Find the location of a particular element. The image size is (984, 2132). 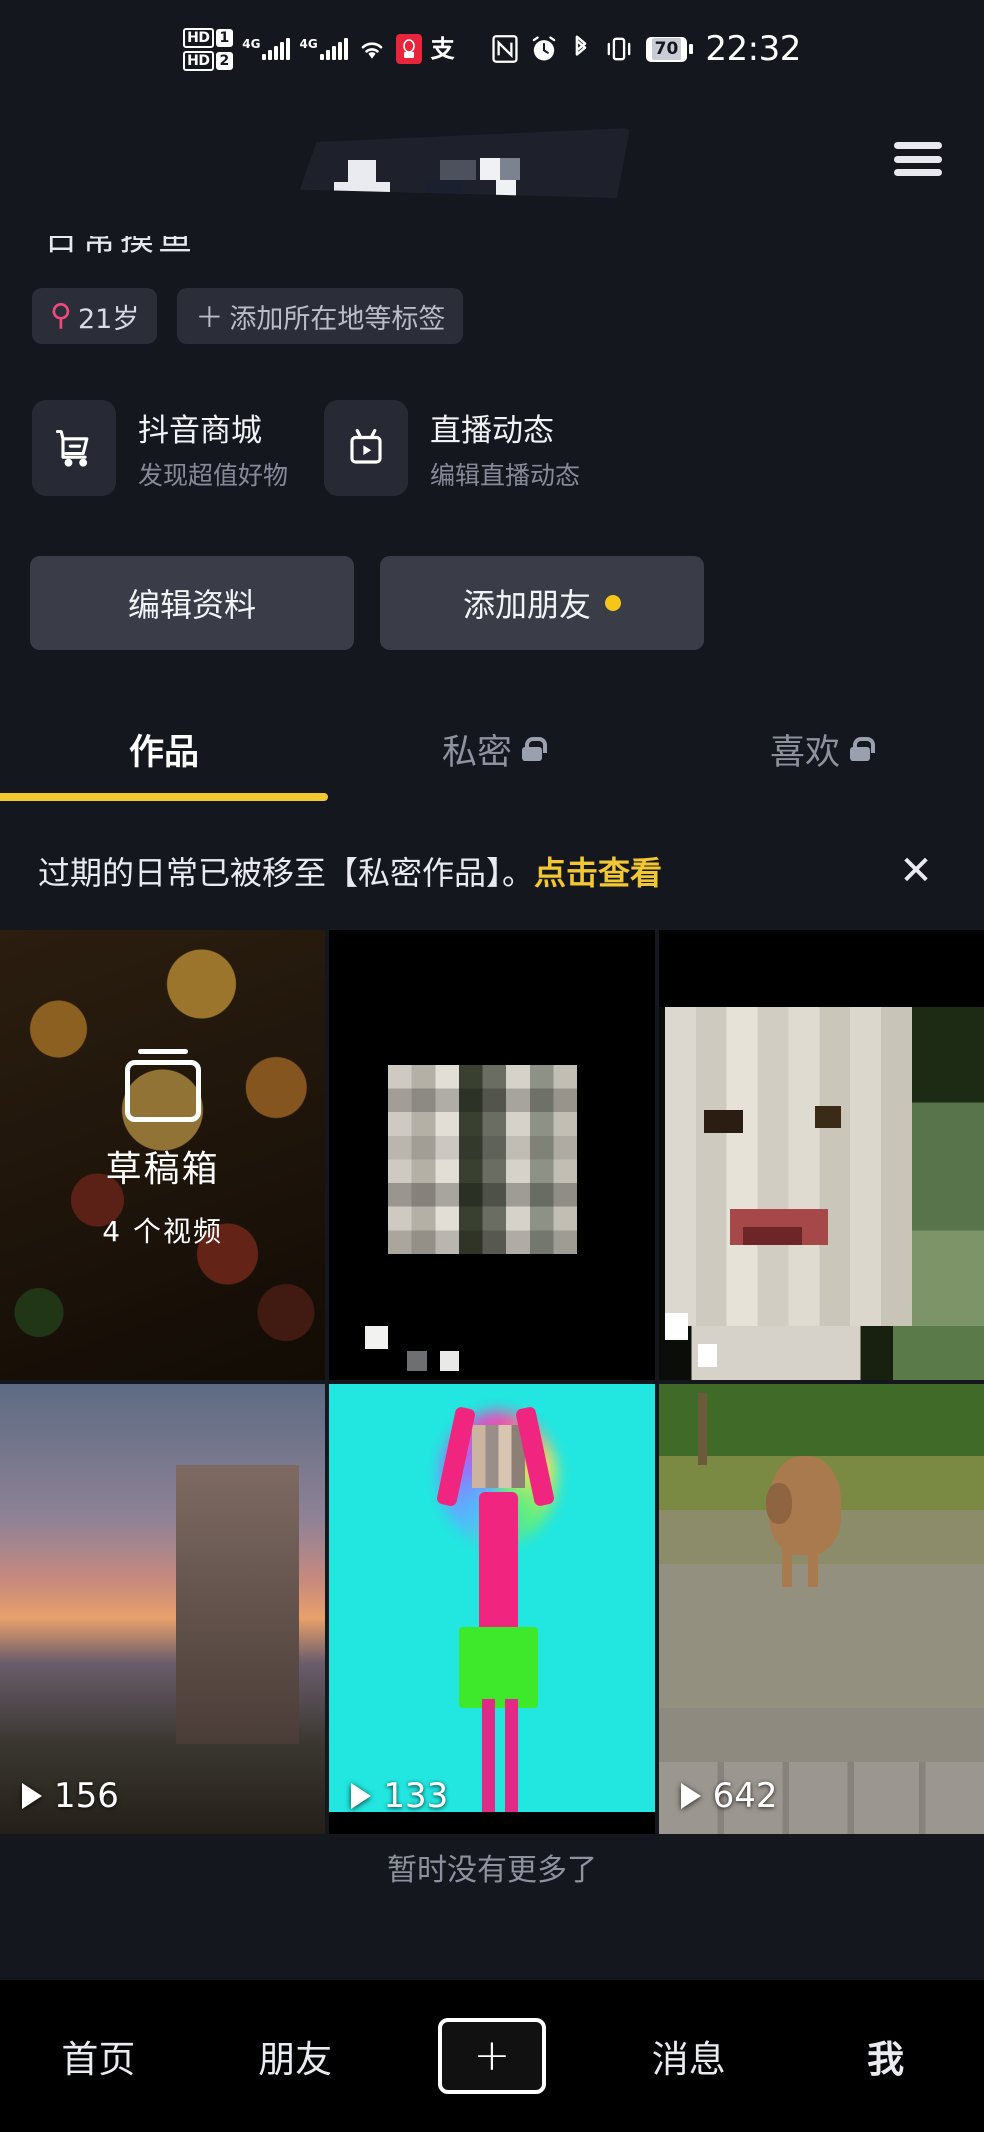

playcount-6: 642 is located at coordinates (729, 1796).